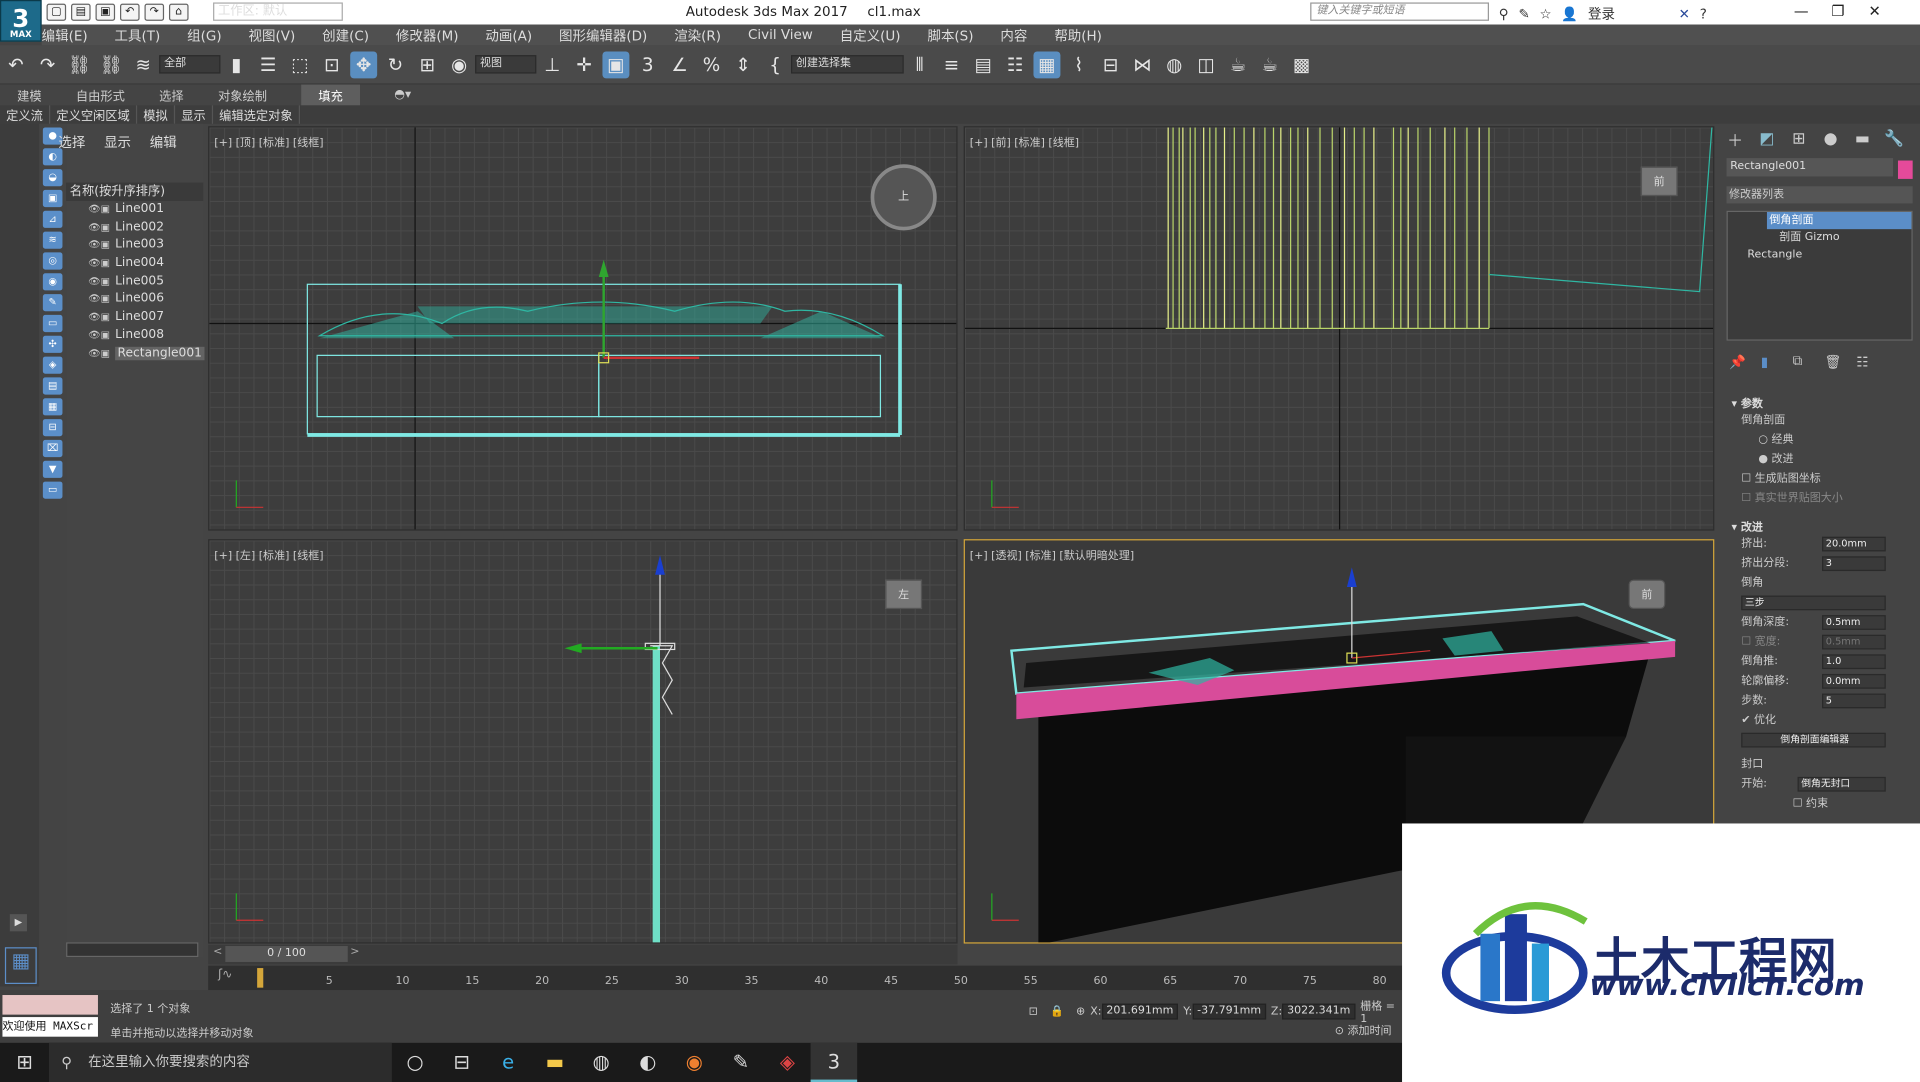 Image resolution: width=1920 pixels, height=1082 pixels. Describe the element at coordinates (194, 114) in the screenshot. I see `ribbon-item: 显示` at that location.